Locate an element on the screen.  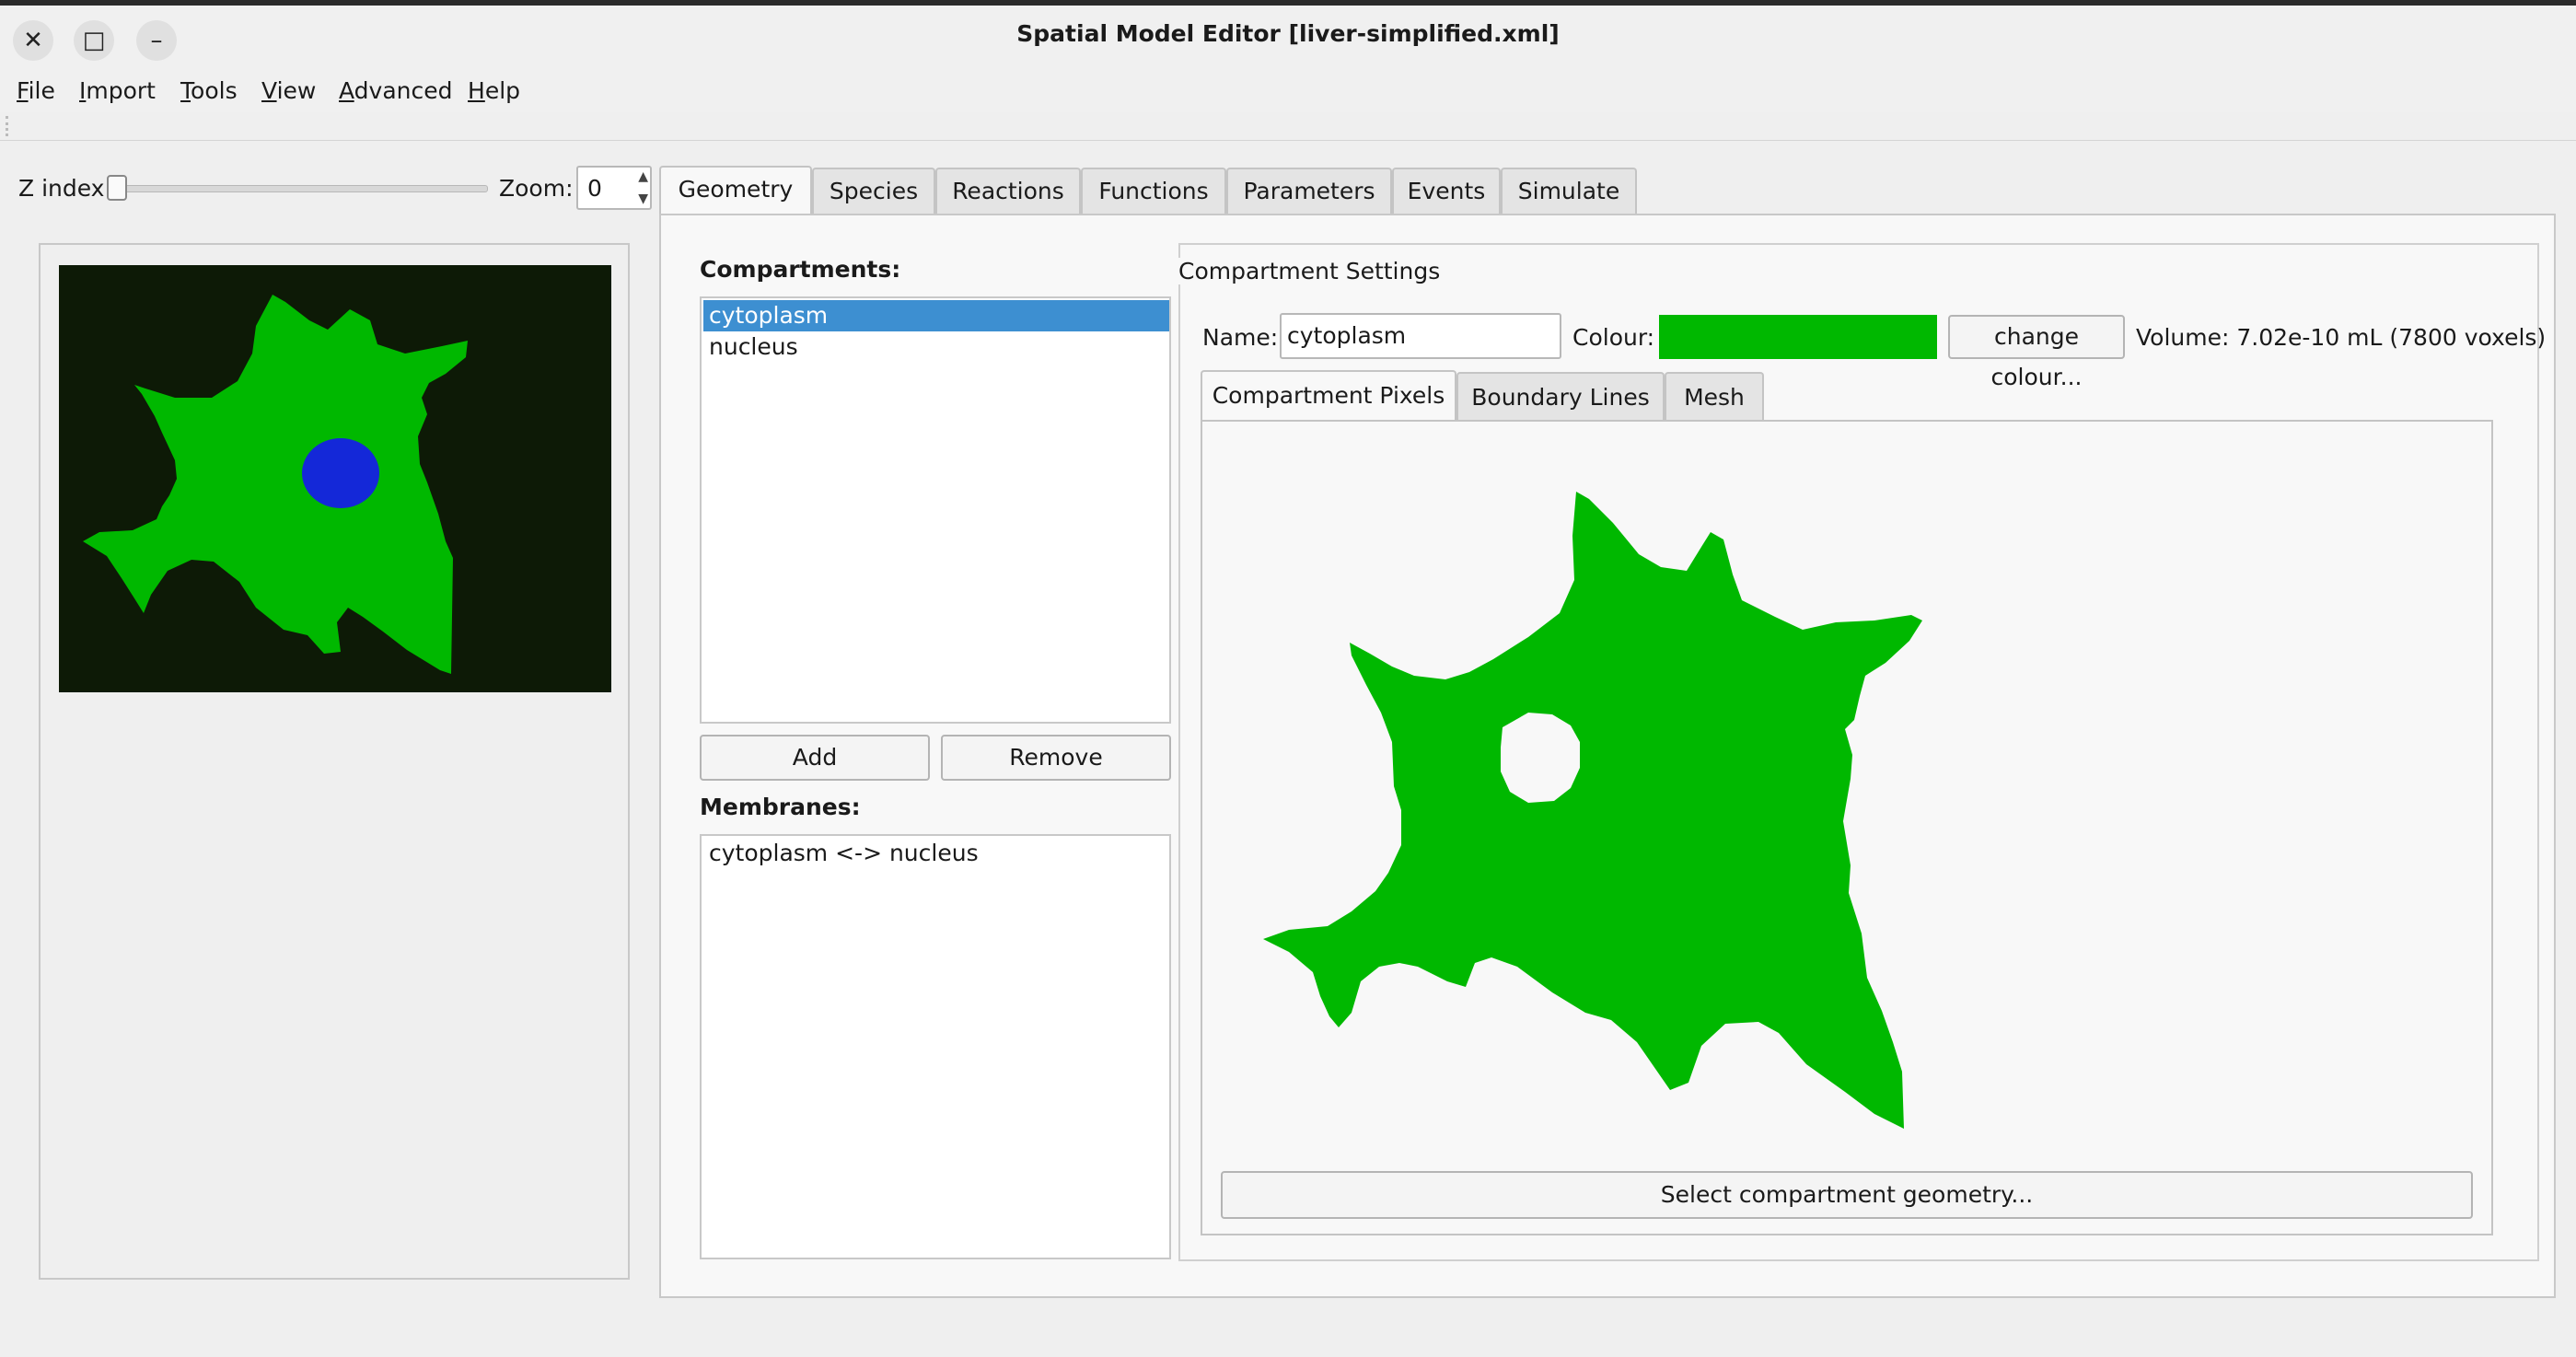
name-field: cytoplasm is located at coordinates (1420, 336).